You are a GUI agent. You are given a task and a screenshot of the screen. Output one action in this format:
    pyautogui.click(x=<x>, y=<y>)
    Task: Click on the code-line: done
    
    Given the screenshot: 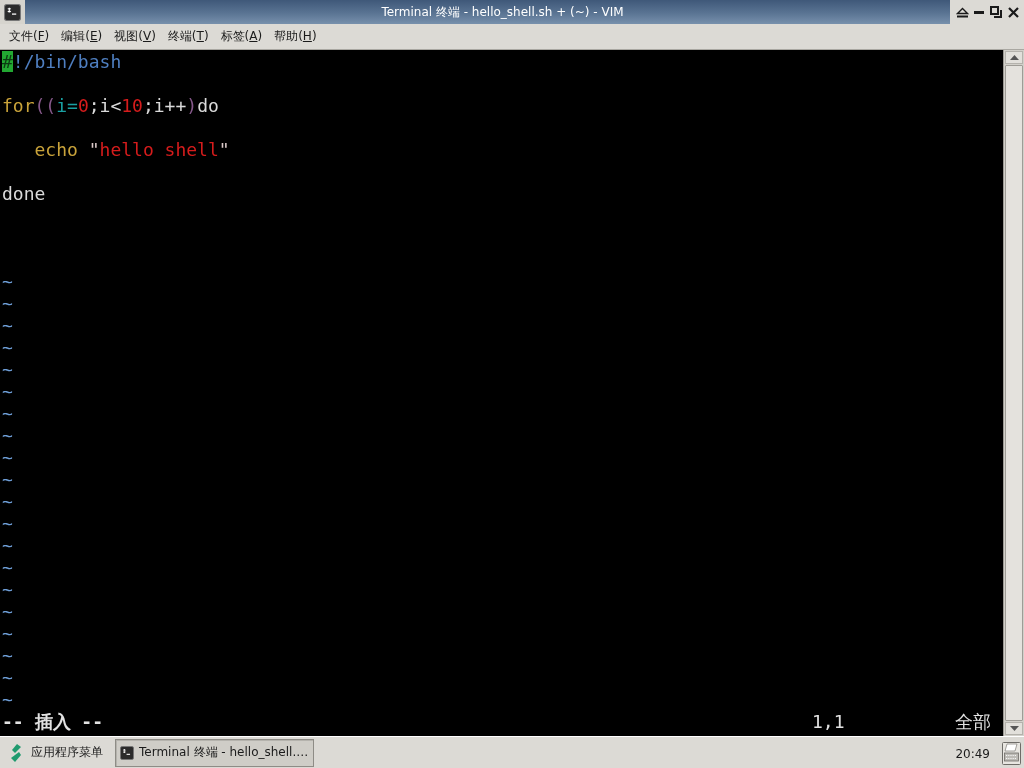 What is the action you would take?
    pyautogui.click(x=24, y=194)
    